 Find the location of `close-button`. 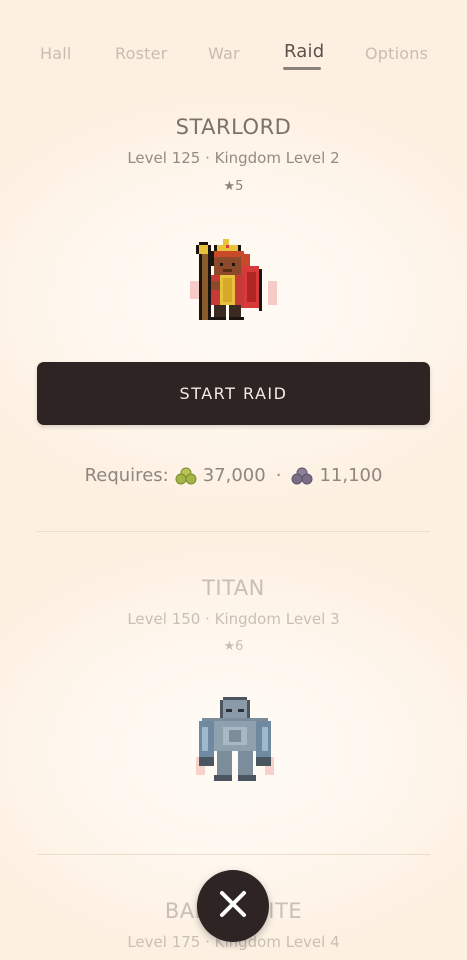

close-button is located at coordinates (233, 906).